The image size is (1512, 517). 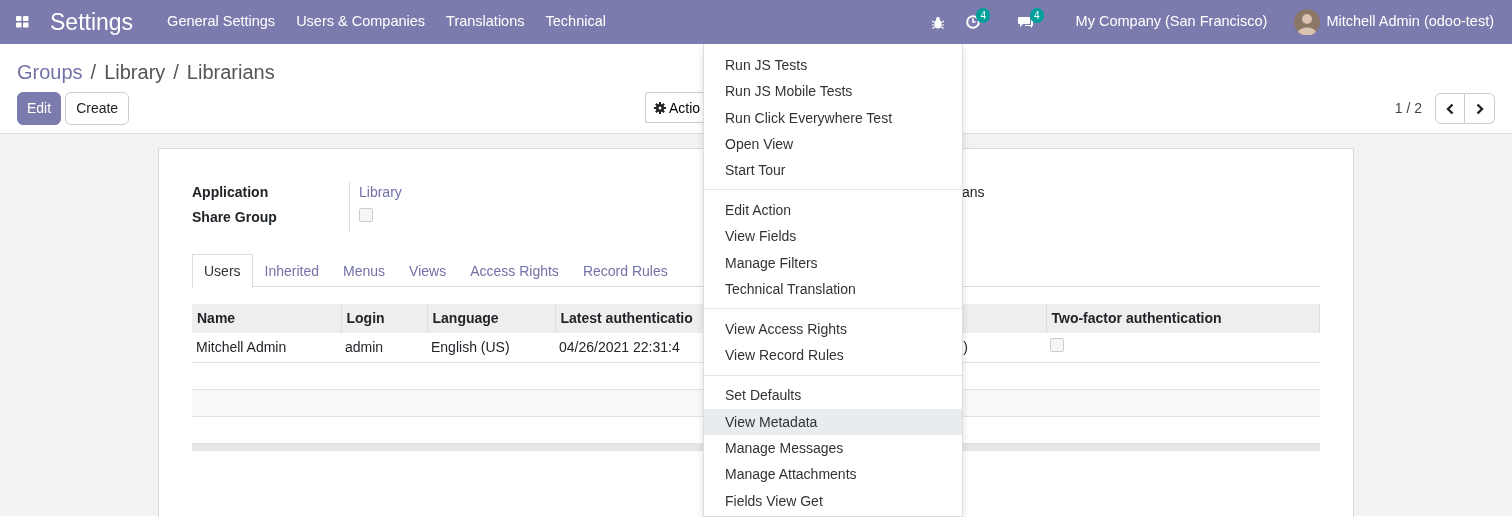 I want to click on breadcrumb-item: Library, so click(x=135, y=72).